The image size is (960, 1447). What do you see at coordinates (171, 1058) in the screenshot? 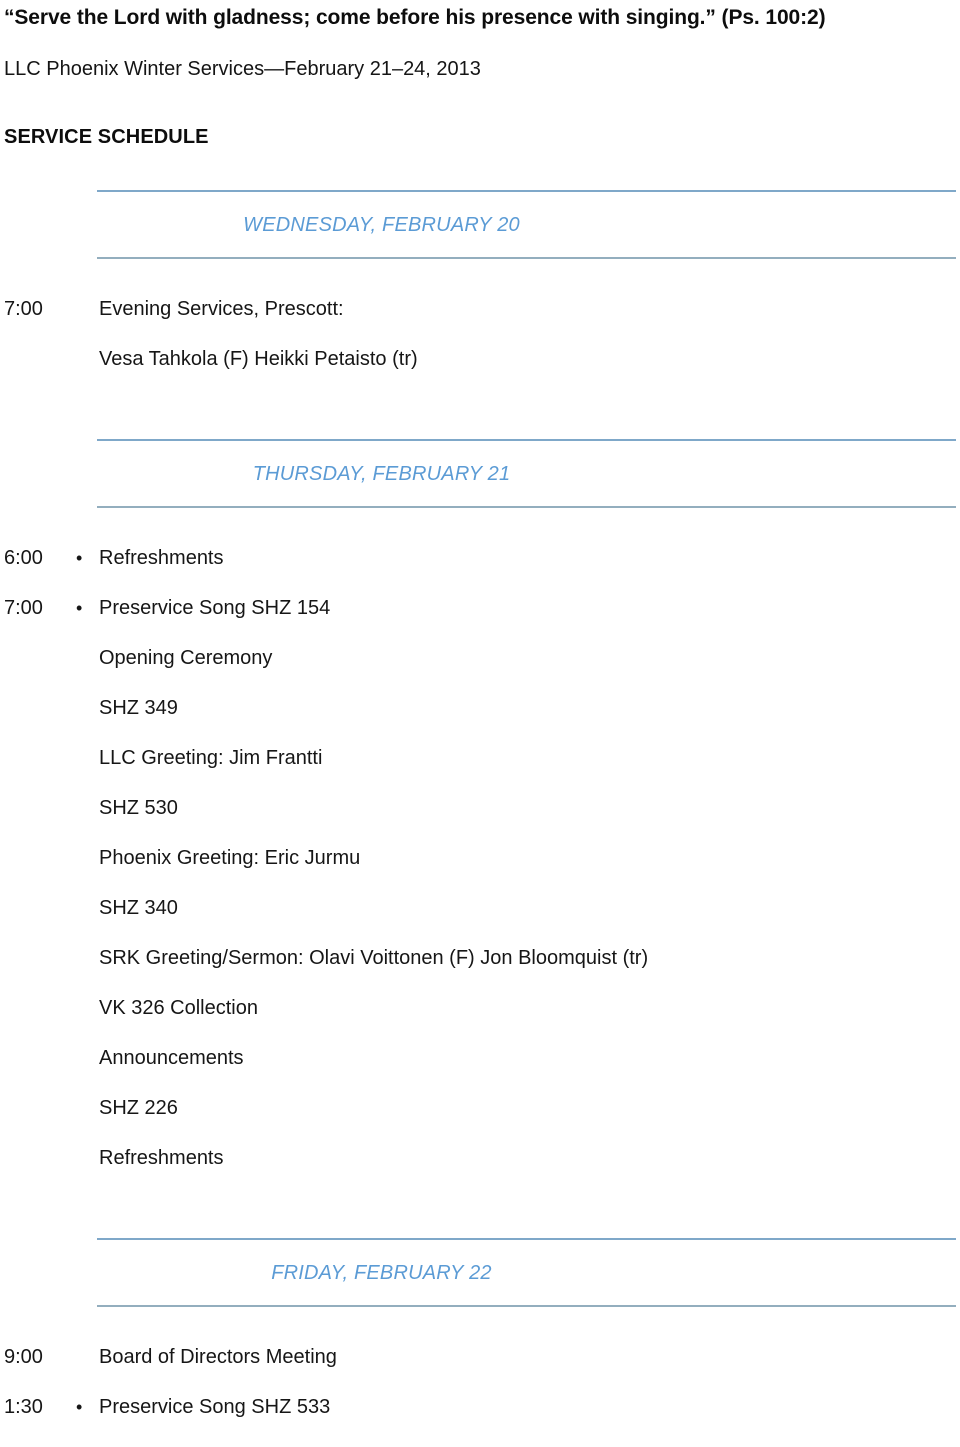
I see `schedule-item-text: Announcements` at bounding box center [171, 1058].